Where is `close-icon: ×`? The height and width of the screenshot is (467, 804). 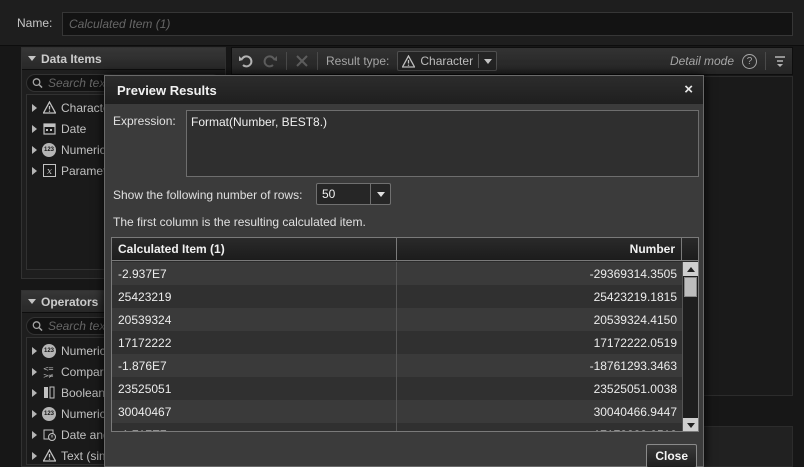
close-icon: × is located at coordinates (688, 89).